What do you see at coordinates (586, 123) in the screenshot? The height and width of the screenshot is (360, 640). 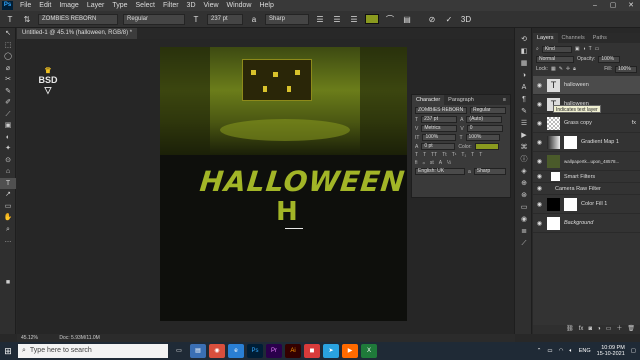 I see `layer-row: ◉ Grass copy fx` at bounding box center [586, 123].